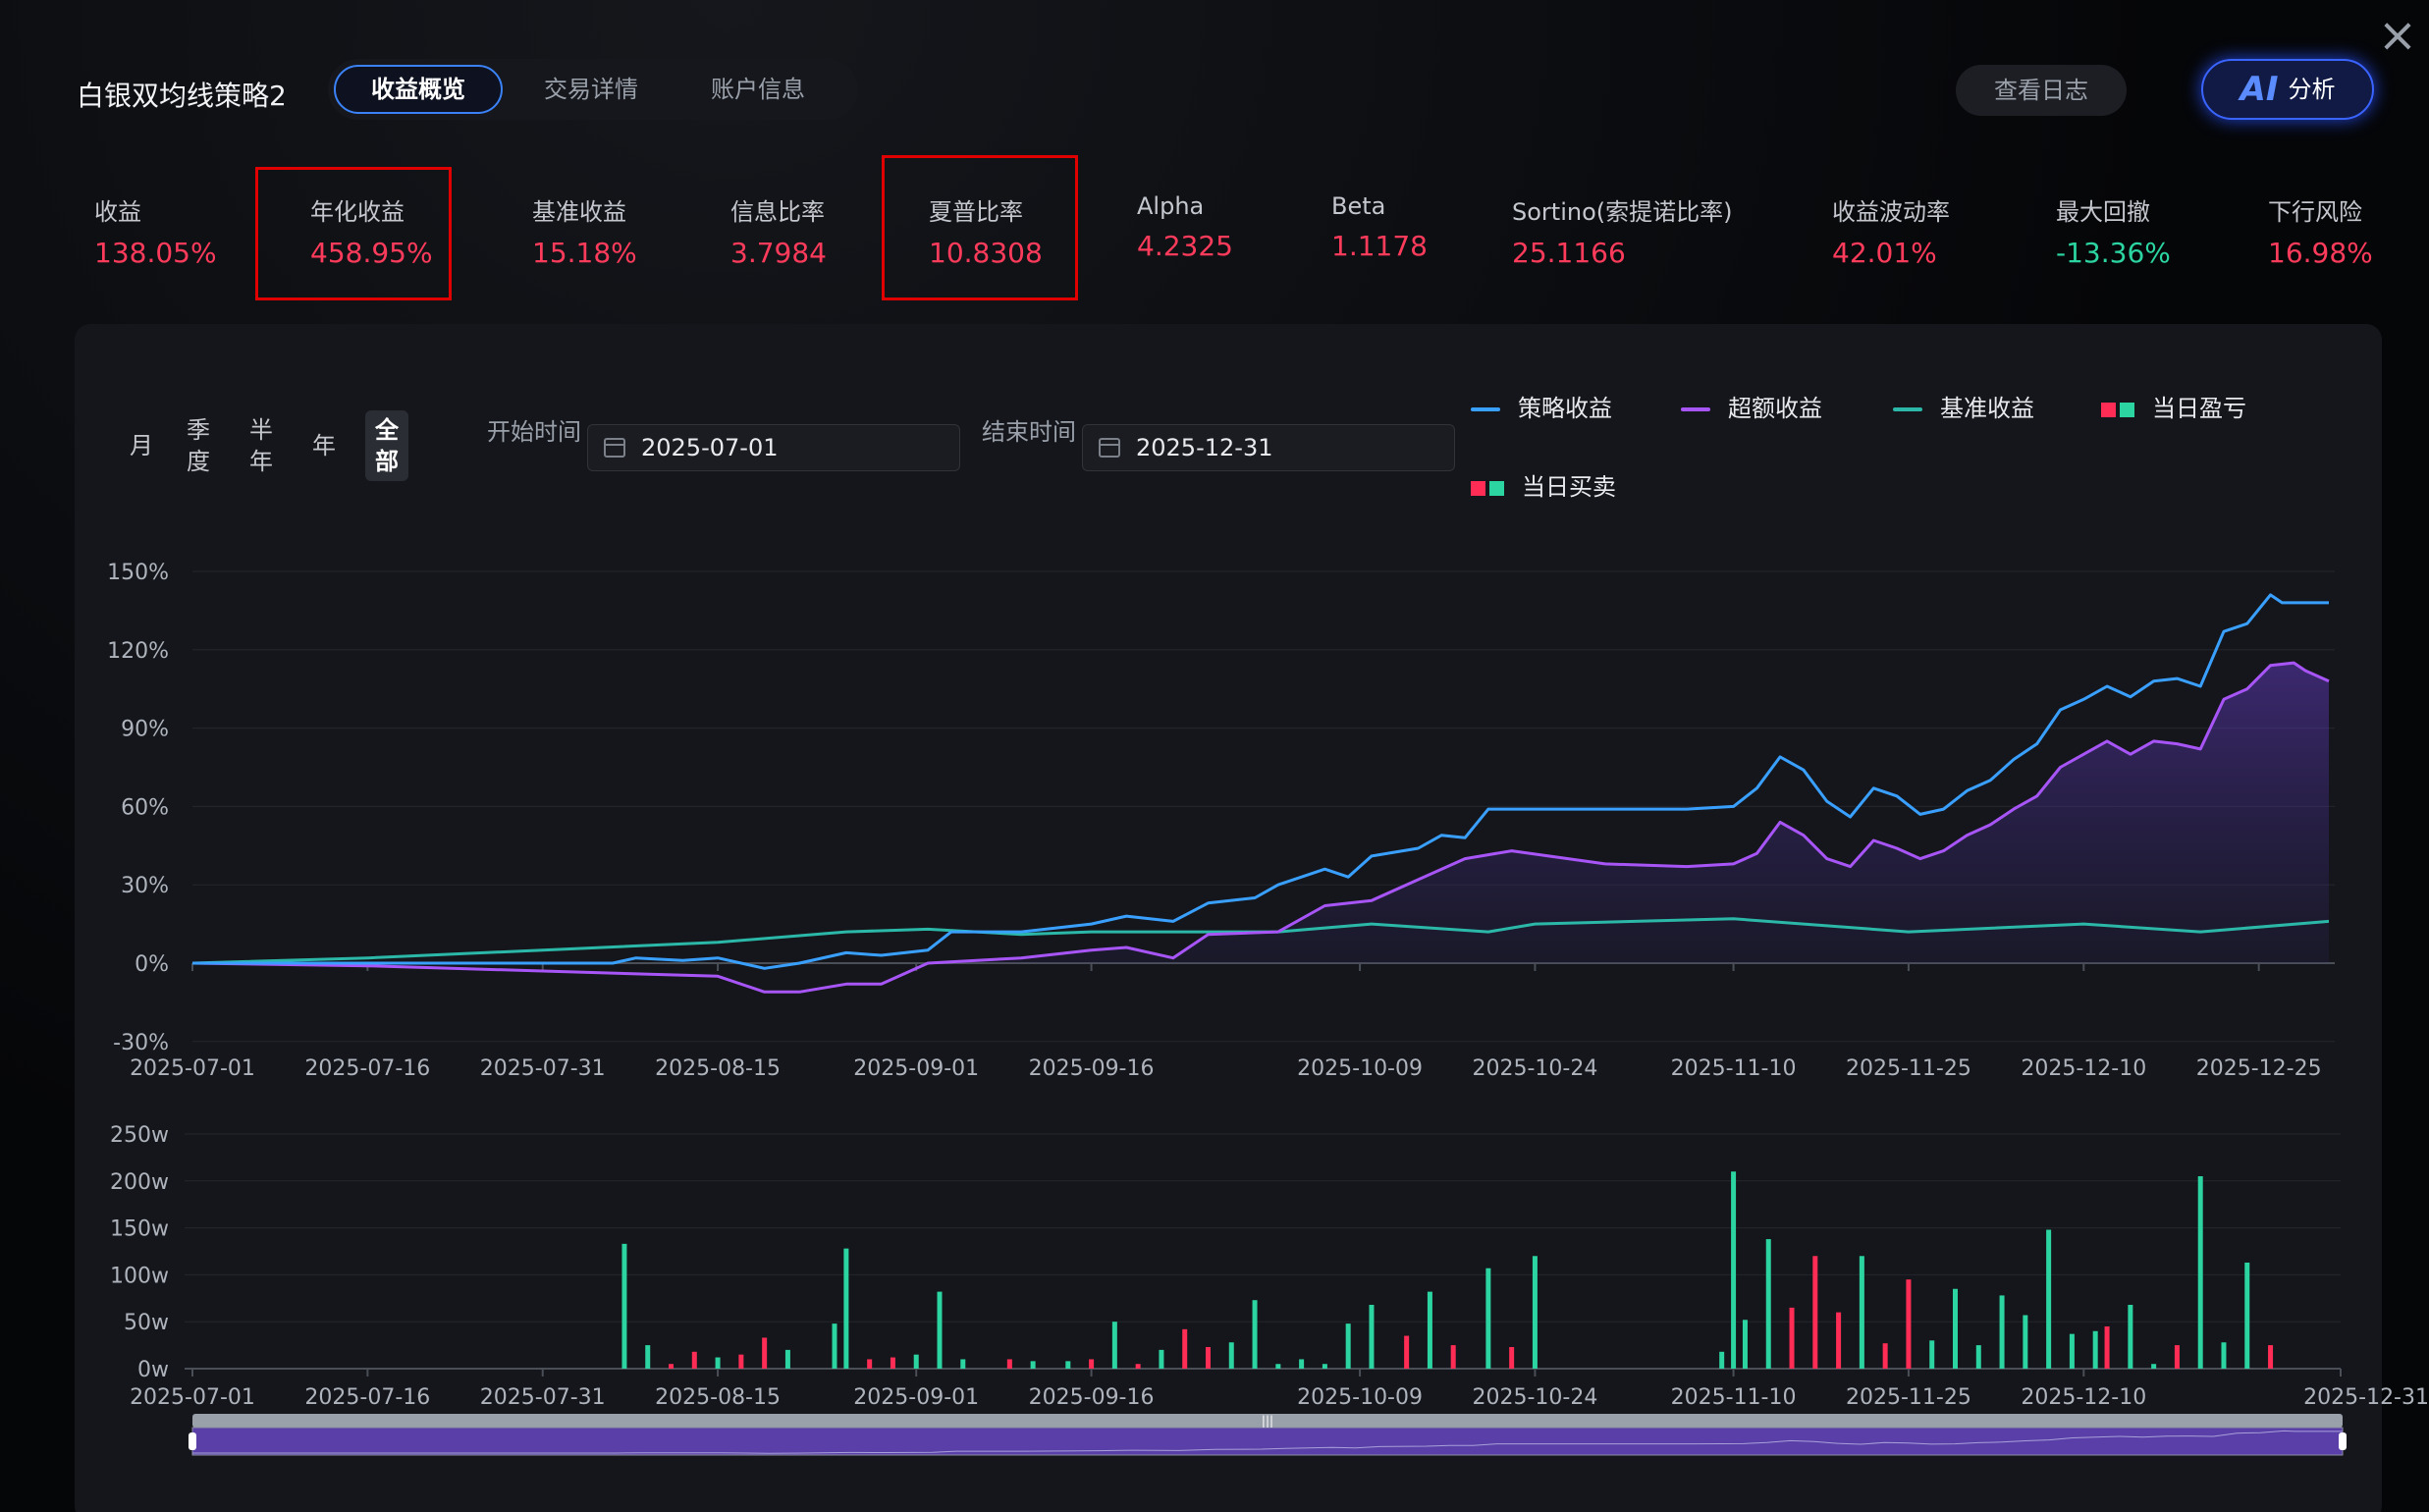  What do you see at coordinates (138, 573) in the screenshot?
I see `y-tick-label: 150%` at bounding box center [138, 573].